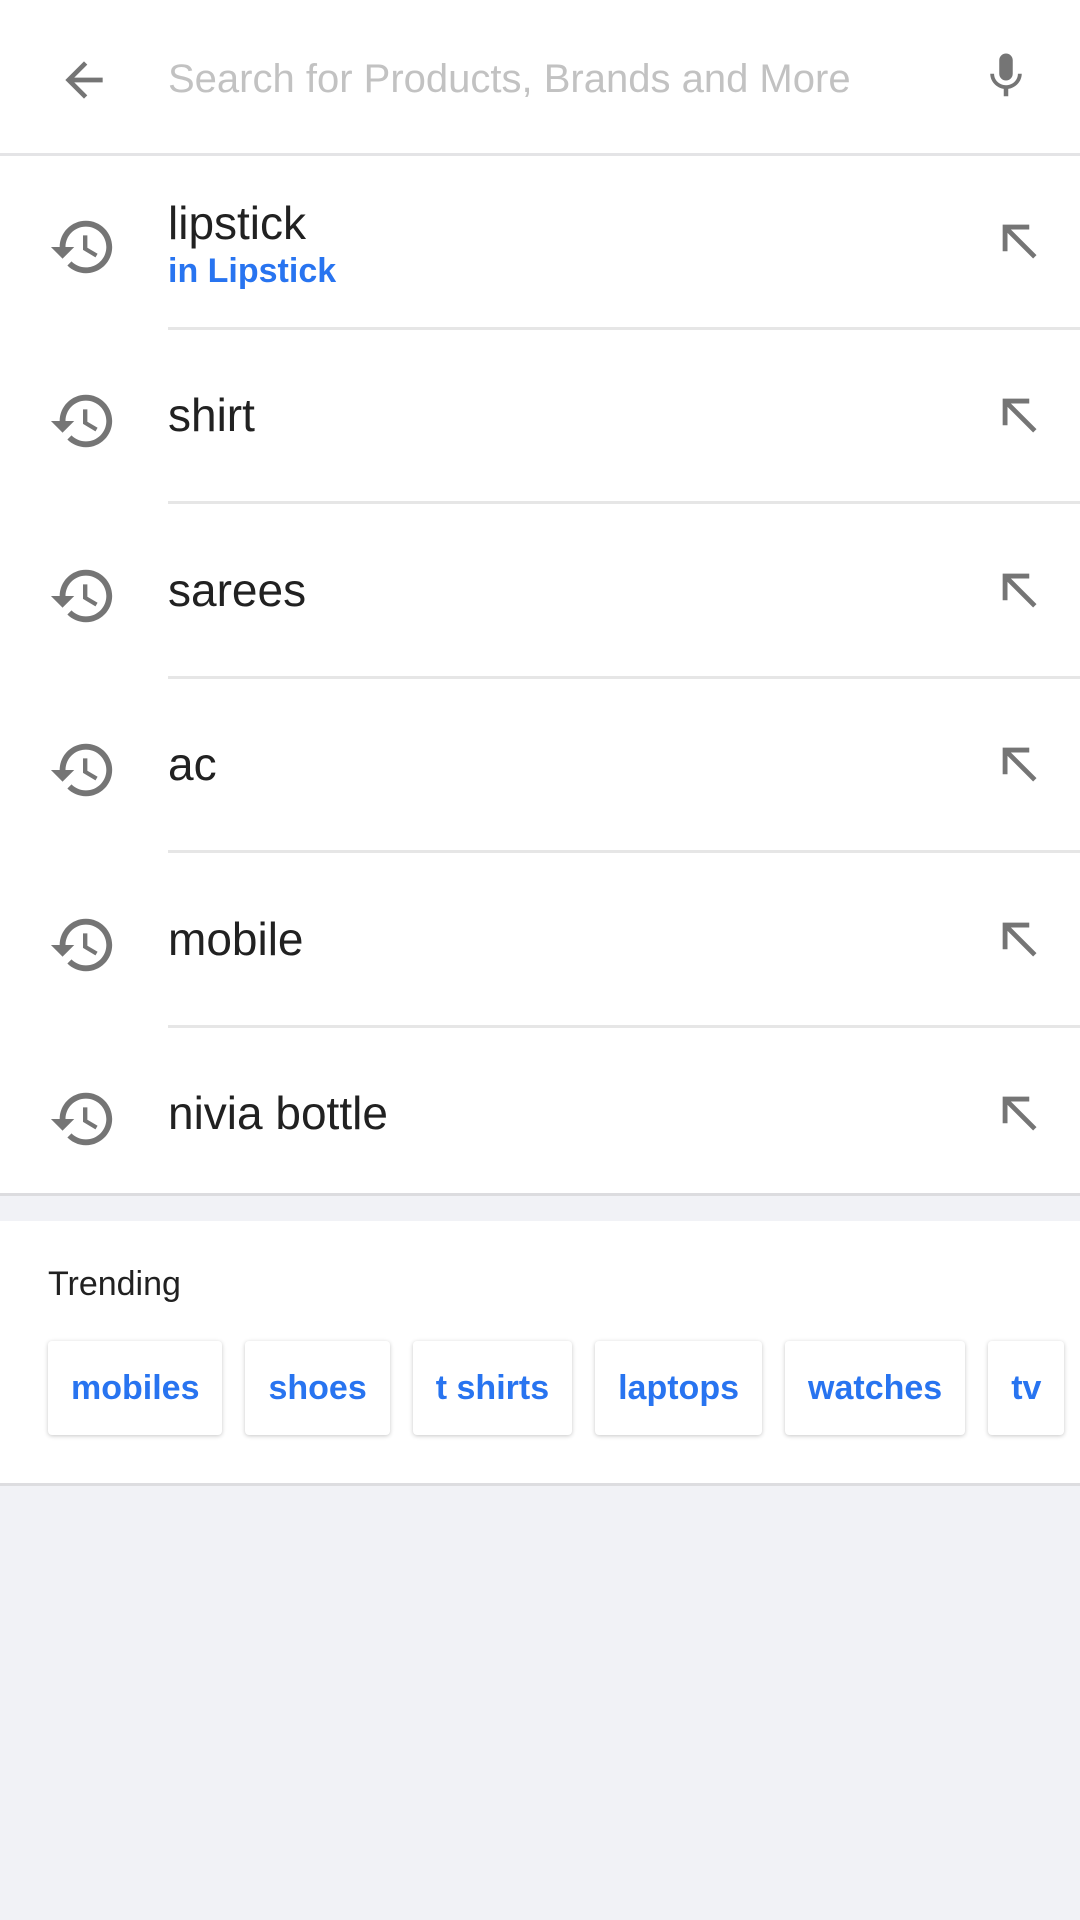  What do you see at coordinates (875, 1388) in the screenshot?
I see `trending-chip: watches` at bounding box center [875, 1388].